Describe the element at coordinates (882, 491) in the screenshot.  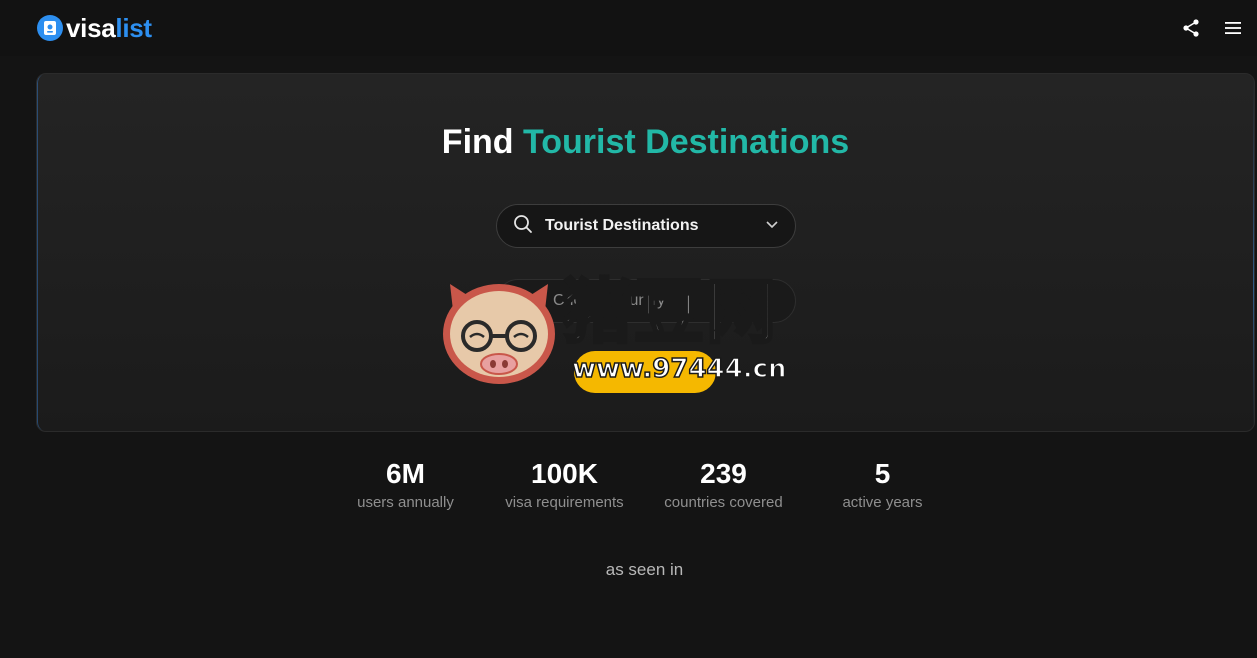
I see `stat-active-years: 5 active years` at that location.